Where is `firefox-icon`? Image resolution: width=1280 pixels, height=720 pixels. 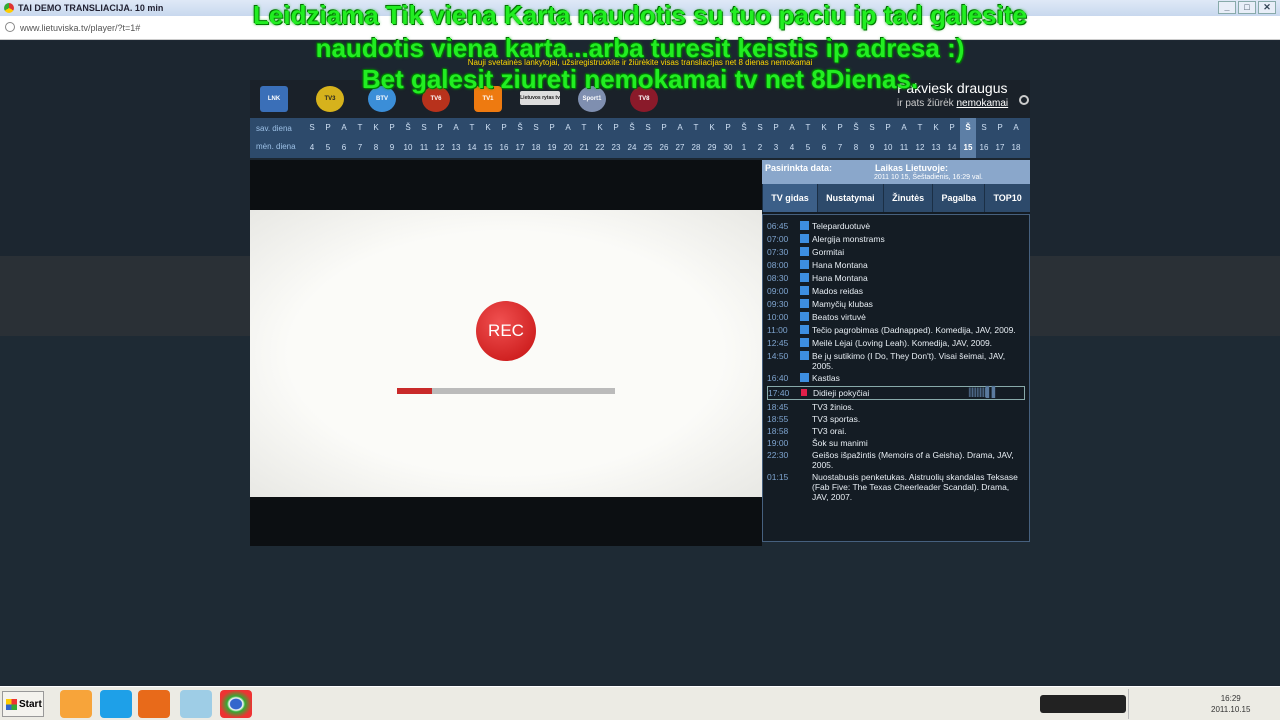
firefox-icon is located at coordinates (154, 704).